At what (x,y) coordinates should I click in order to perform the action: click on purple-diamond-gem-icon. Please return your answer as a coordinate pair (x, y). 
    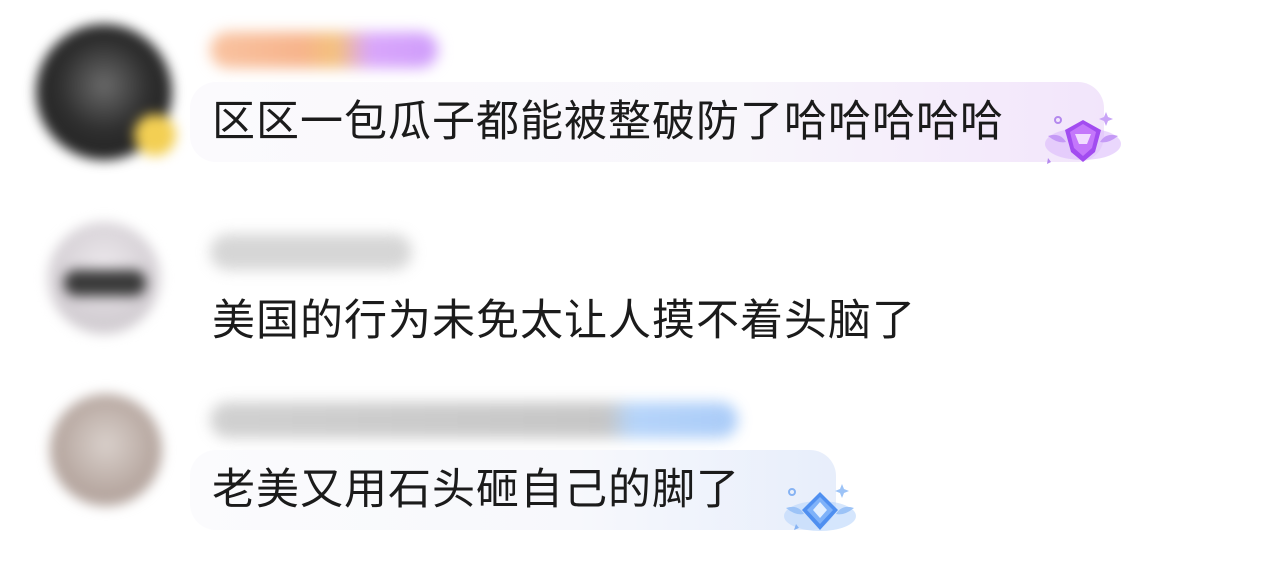
    Looking at the image, I should click on (1083, 138).